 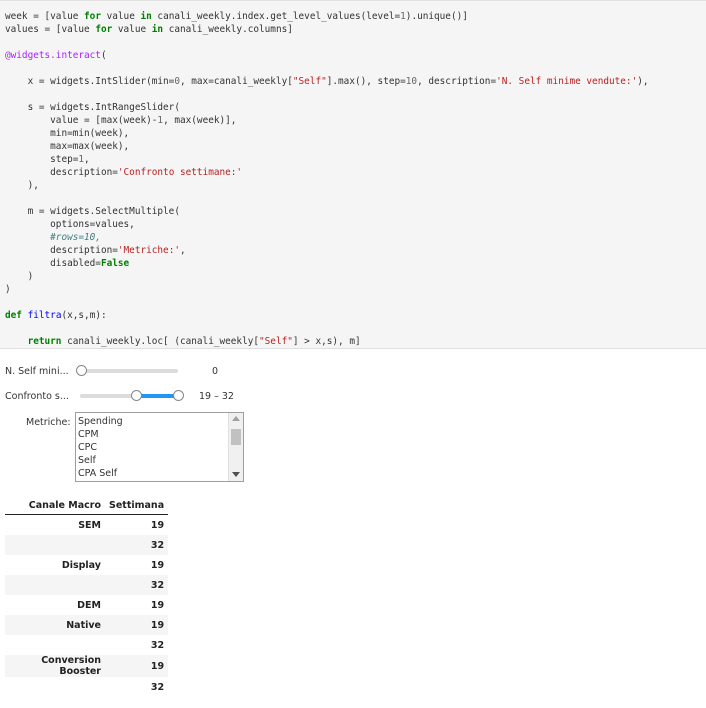 What do you see at coordinates (48, 422) in the screenshot?
I see `metriche-label: Metriche:` at bounding box center [48, 422].